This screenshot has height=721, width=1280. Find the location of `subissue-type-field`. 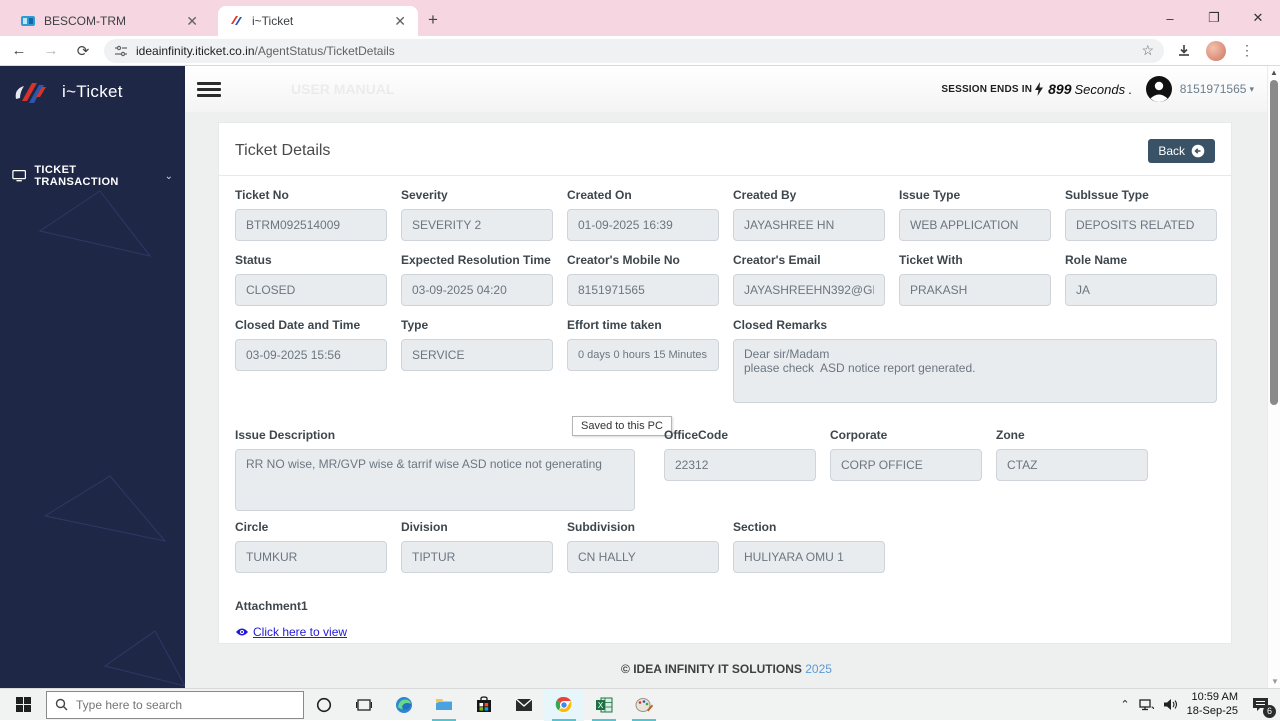

subissue-type-field is located at coordinates (1141, 225).